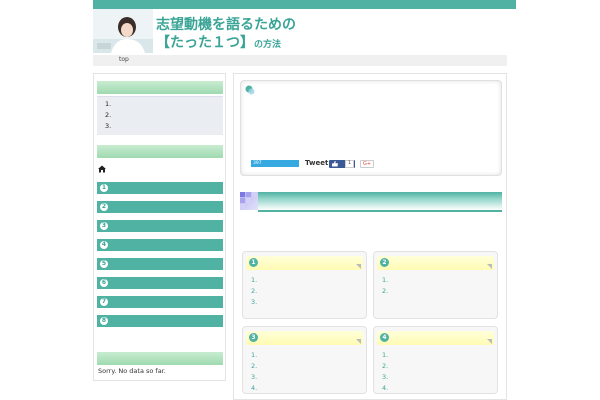 The width and height of the screenshot is (600, 400). What do you see at coordinates (160, 188) in the screenshot?
I see `ranking-item: 1` at bounding box center [160, 188].